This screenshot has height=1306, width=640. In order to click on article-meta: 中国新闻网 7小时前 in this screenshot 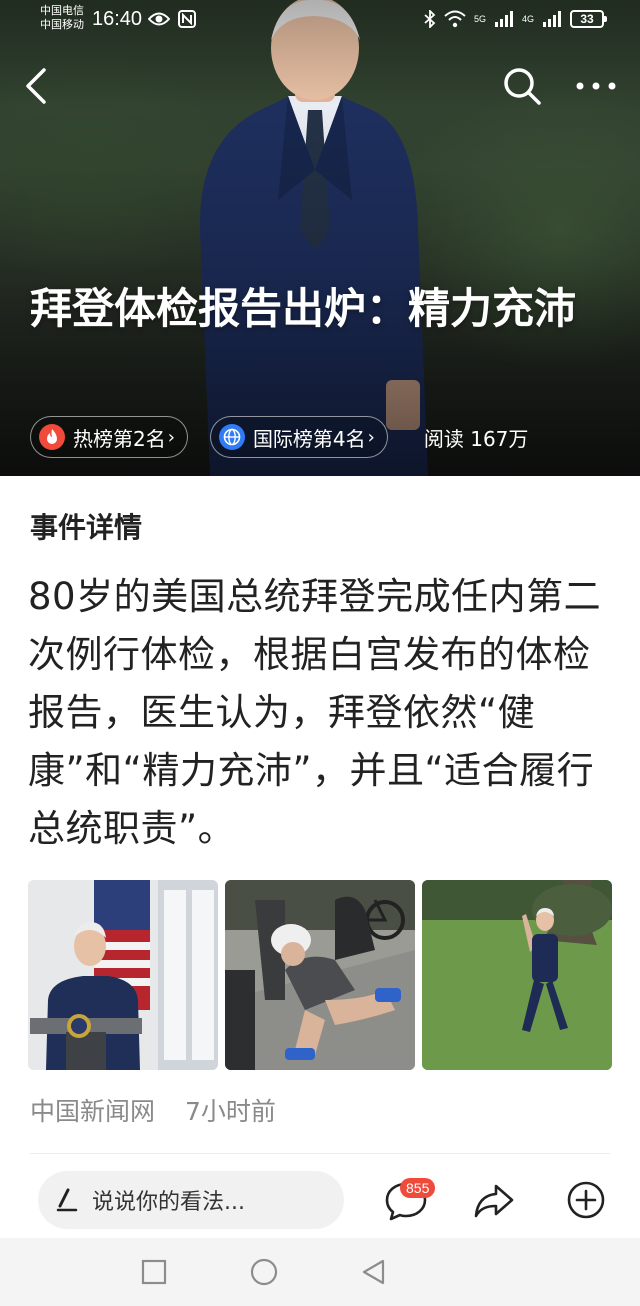, I will do `click(164, 1110)`.